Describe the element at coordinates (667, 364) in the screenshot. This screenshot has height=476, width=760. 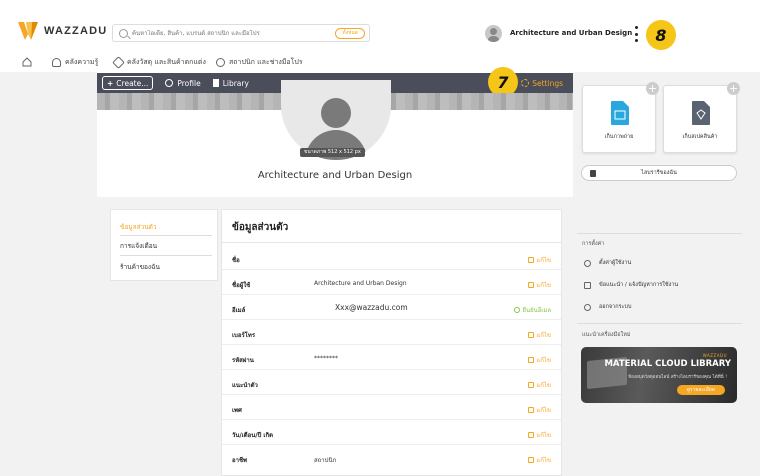
I see `promo-title: MATERIAL CLOUD LIBRARY` at that location.